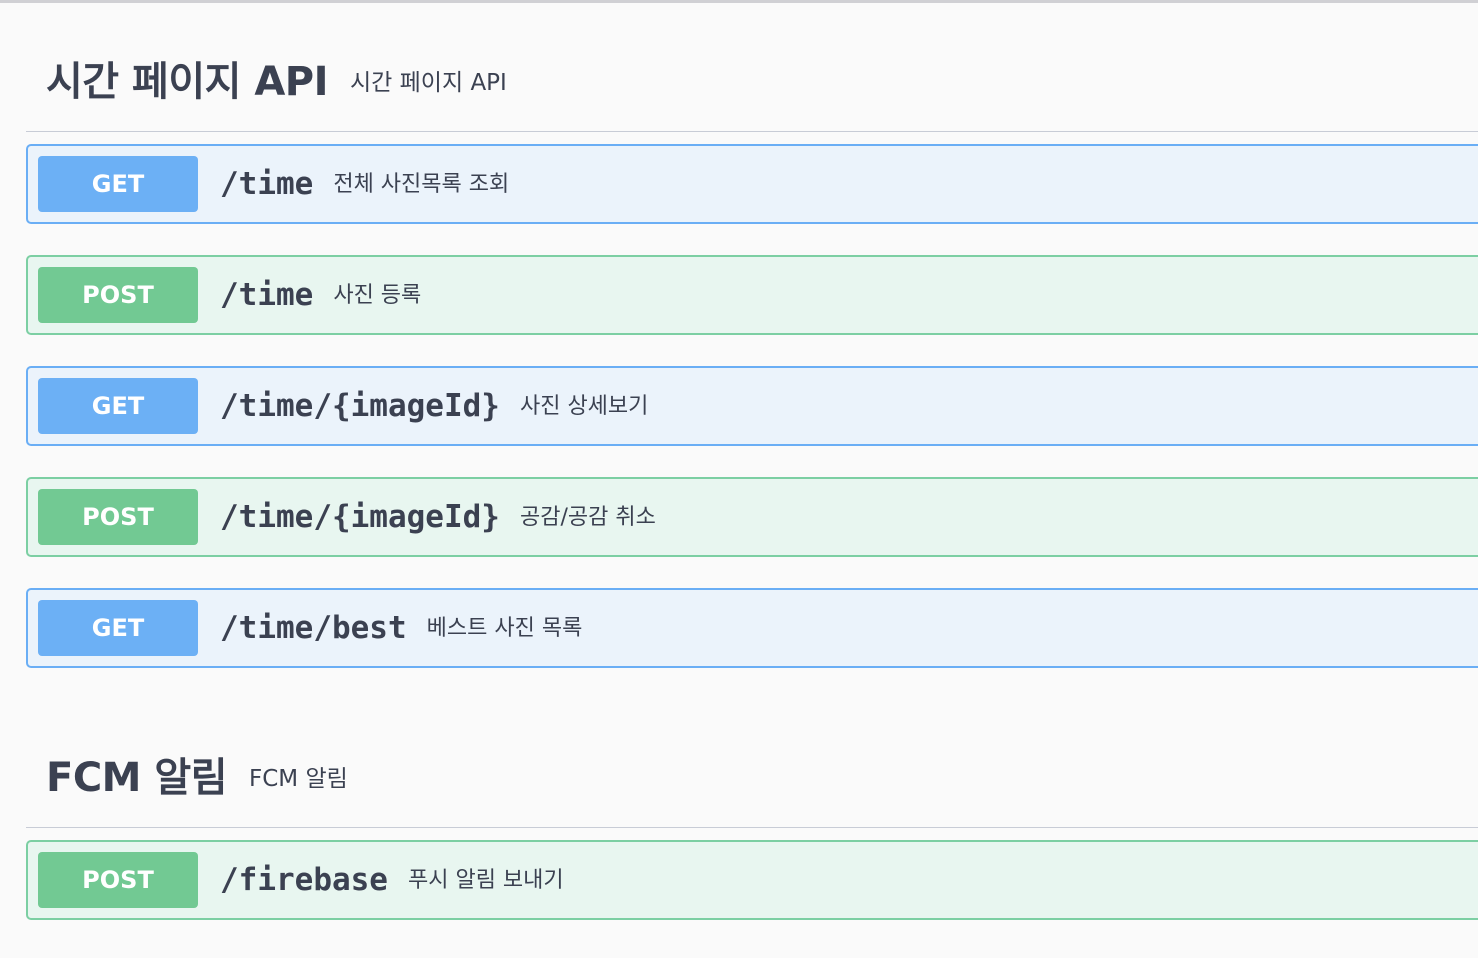 This screenshot has width=1478, height=958. What do you see at coordinates (752, 628) in the screenshot?
I see `operation-get-time-best: GET /time/best 베스트 사진 목록` at bounding box center [752, 628].